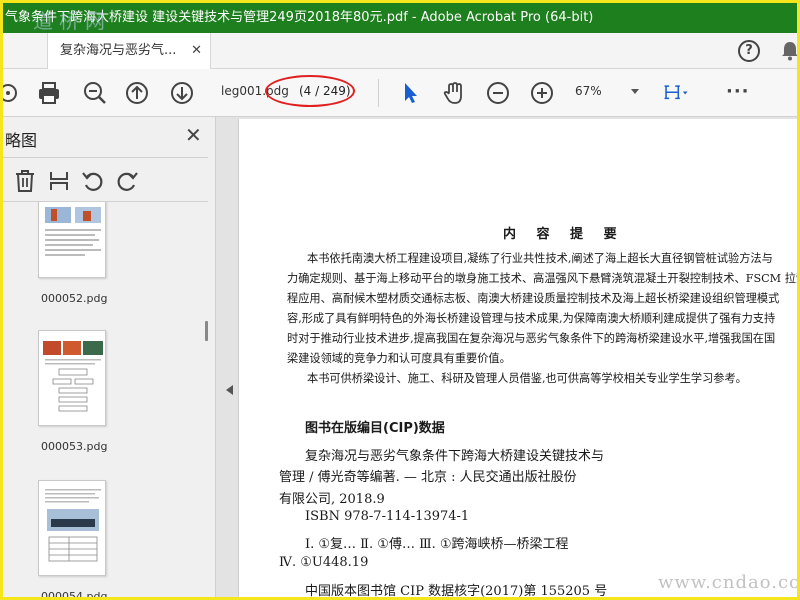  What do you see at coordinates (564, 234) in the screenshot?
I see `summary-heading: 内 容 提 要` at bounding box center [564, 234].